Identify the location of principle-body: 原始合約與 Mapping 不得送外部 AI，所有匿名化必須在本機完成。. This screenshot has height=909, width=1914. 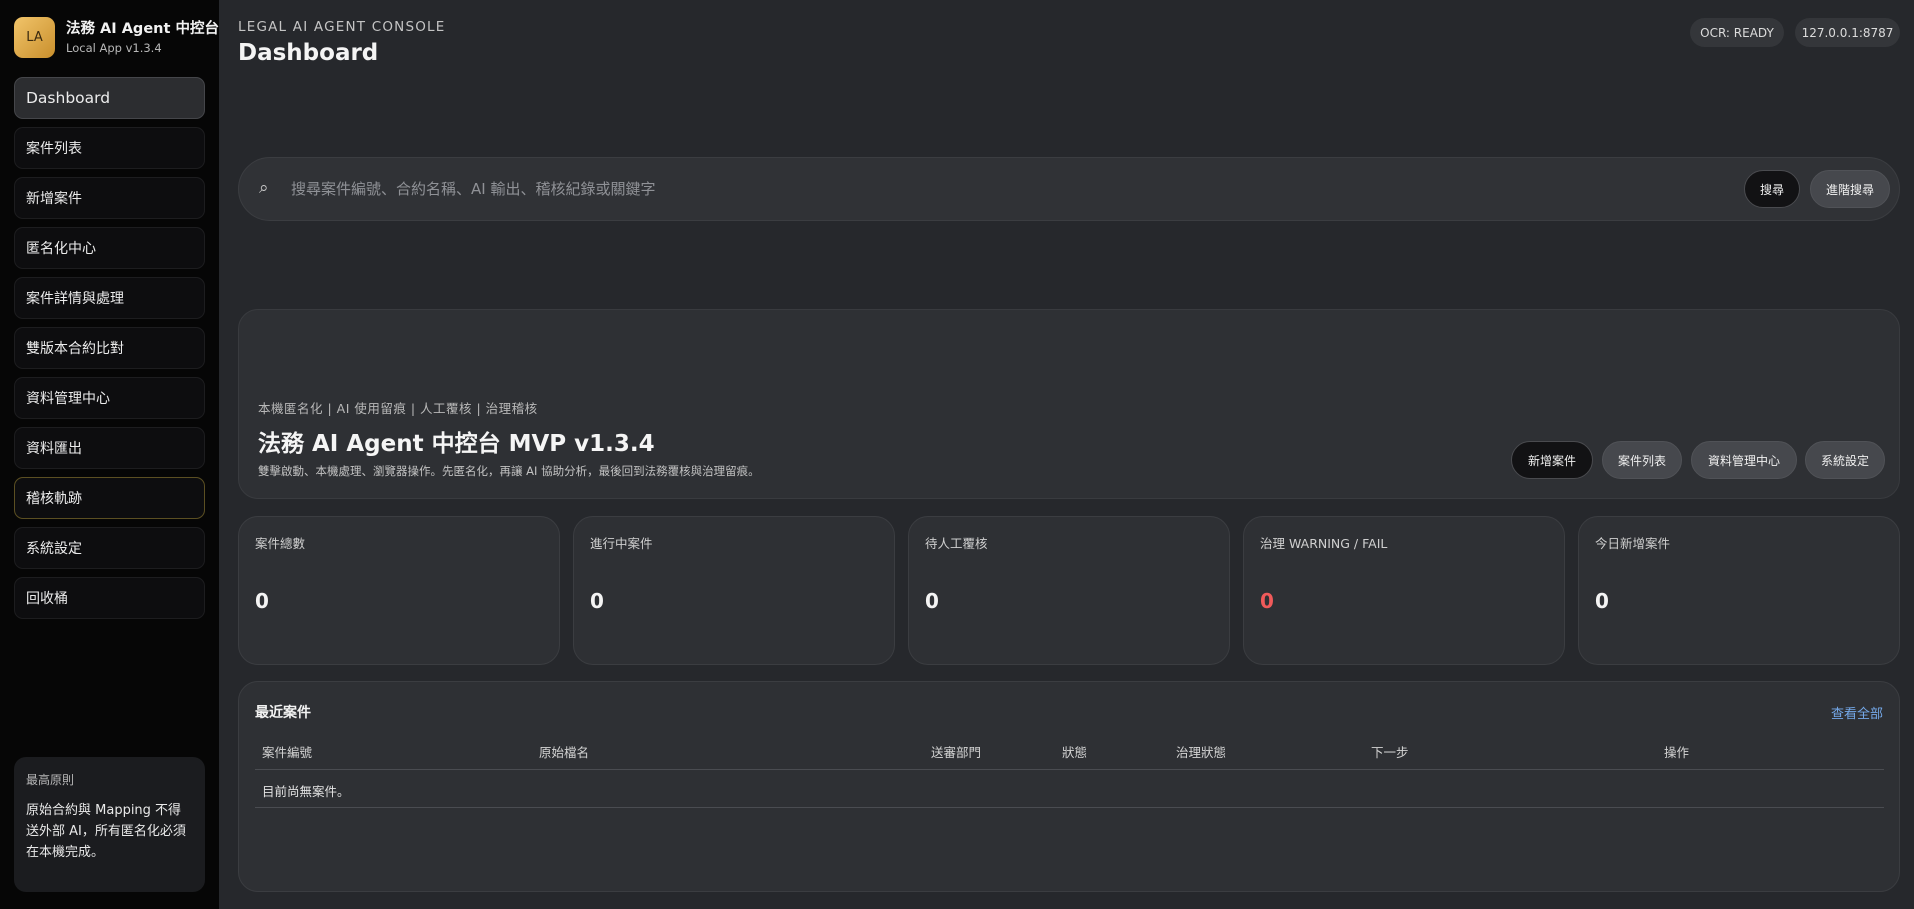
(106, 831).